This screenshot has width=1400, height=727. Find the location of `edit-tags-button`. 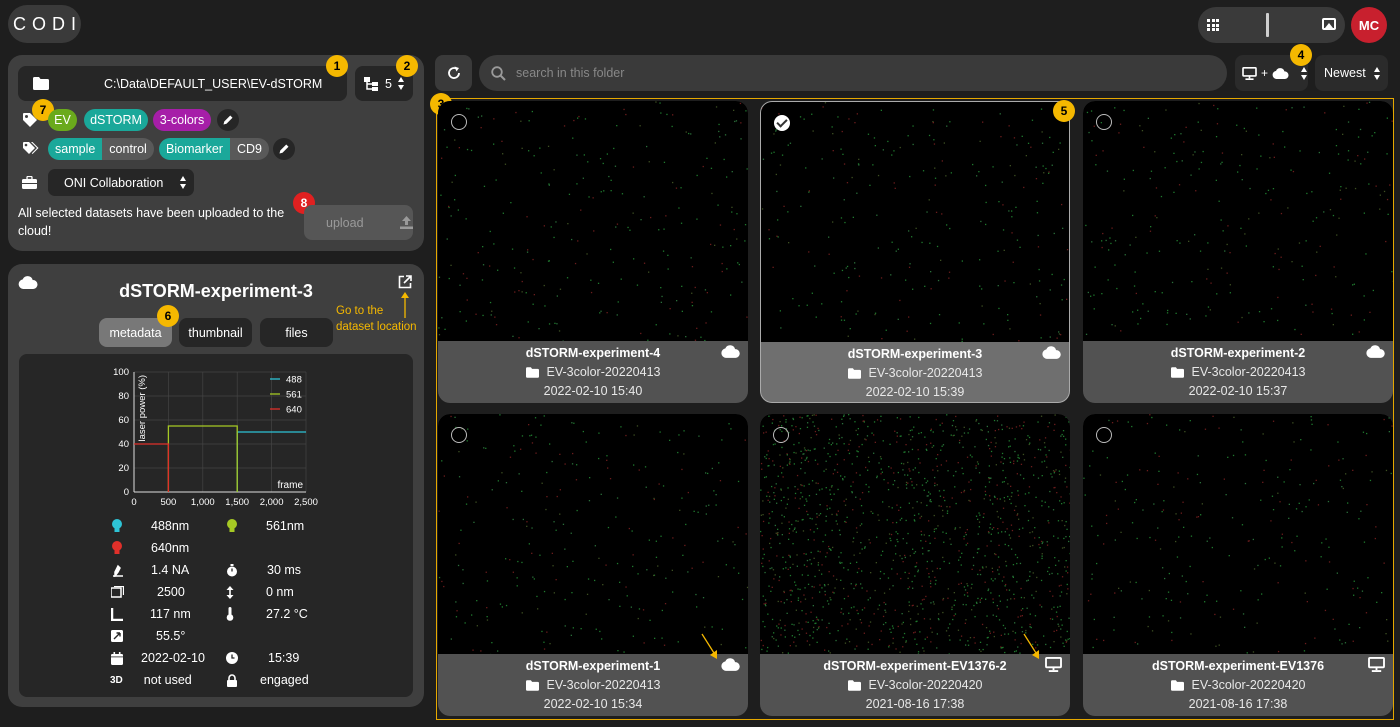

edit-tags-button is located at coordinates (228, 120).